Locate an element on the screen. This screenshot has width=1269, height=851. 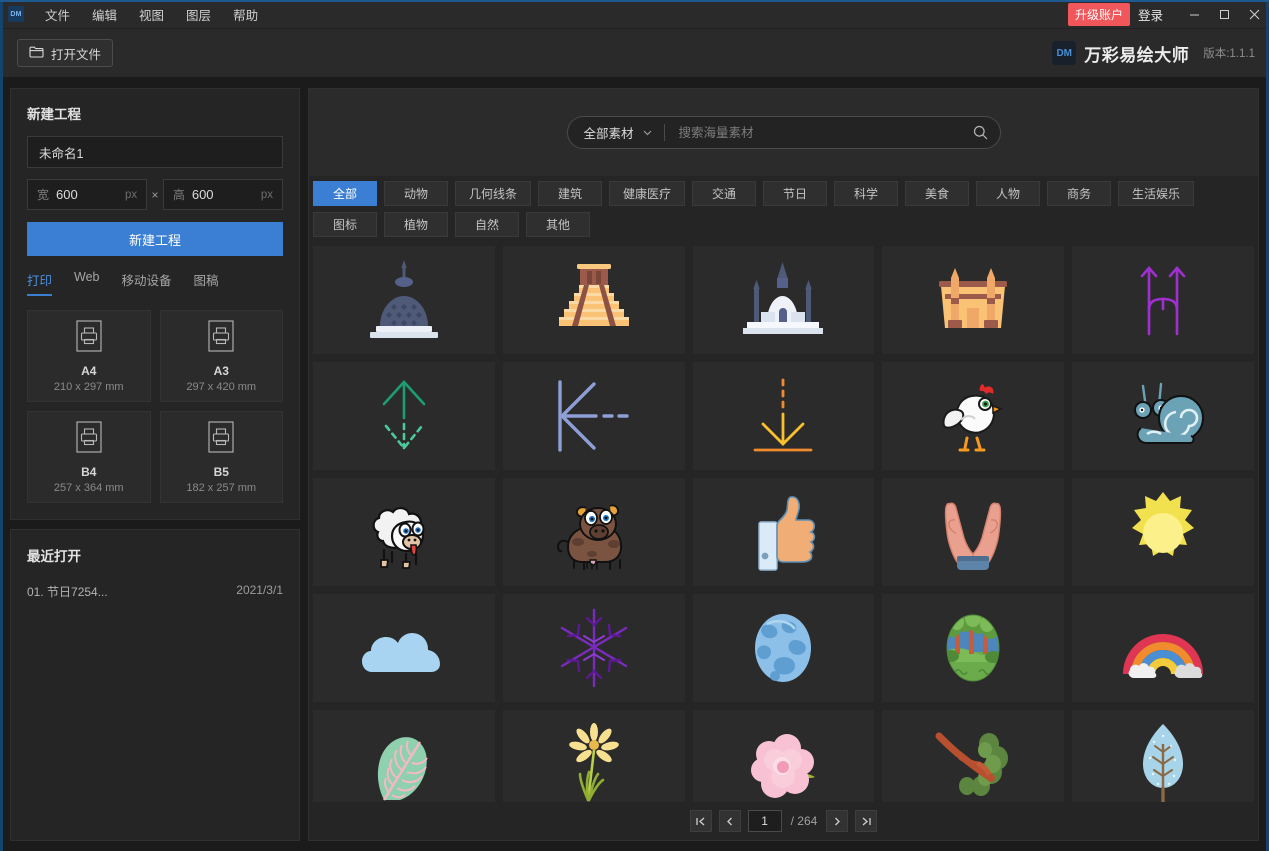
new-project-title: 新建工程 is located at coordinates (54, 114).